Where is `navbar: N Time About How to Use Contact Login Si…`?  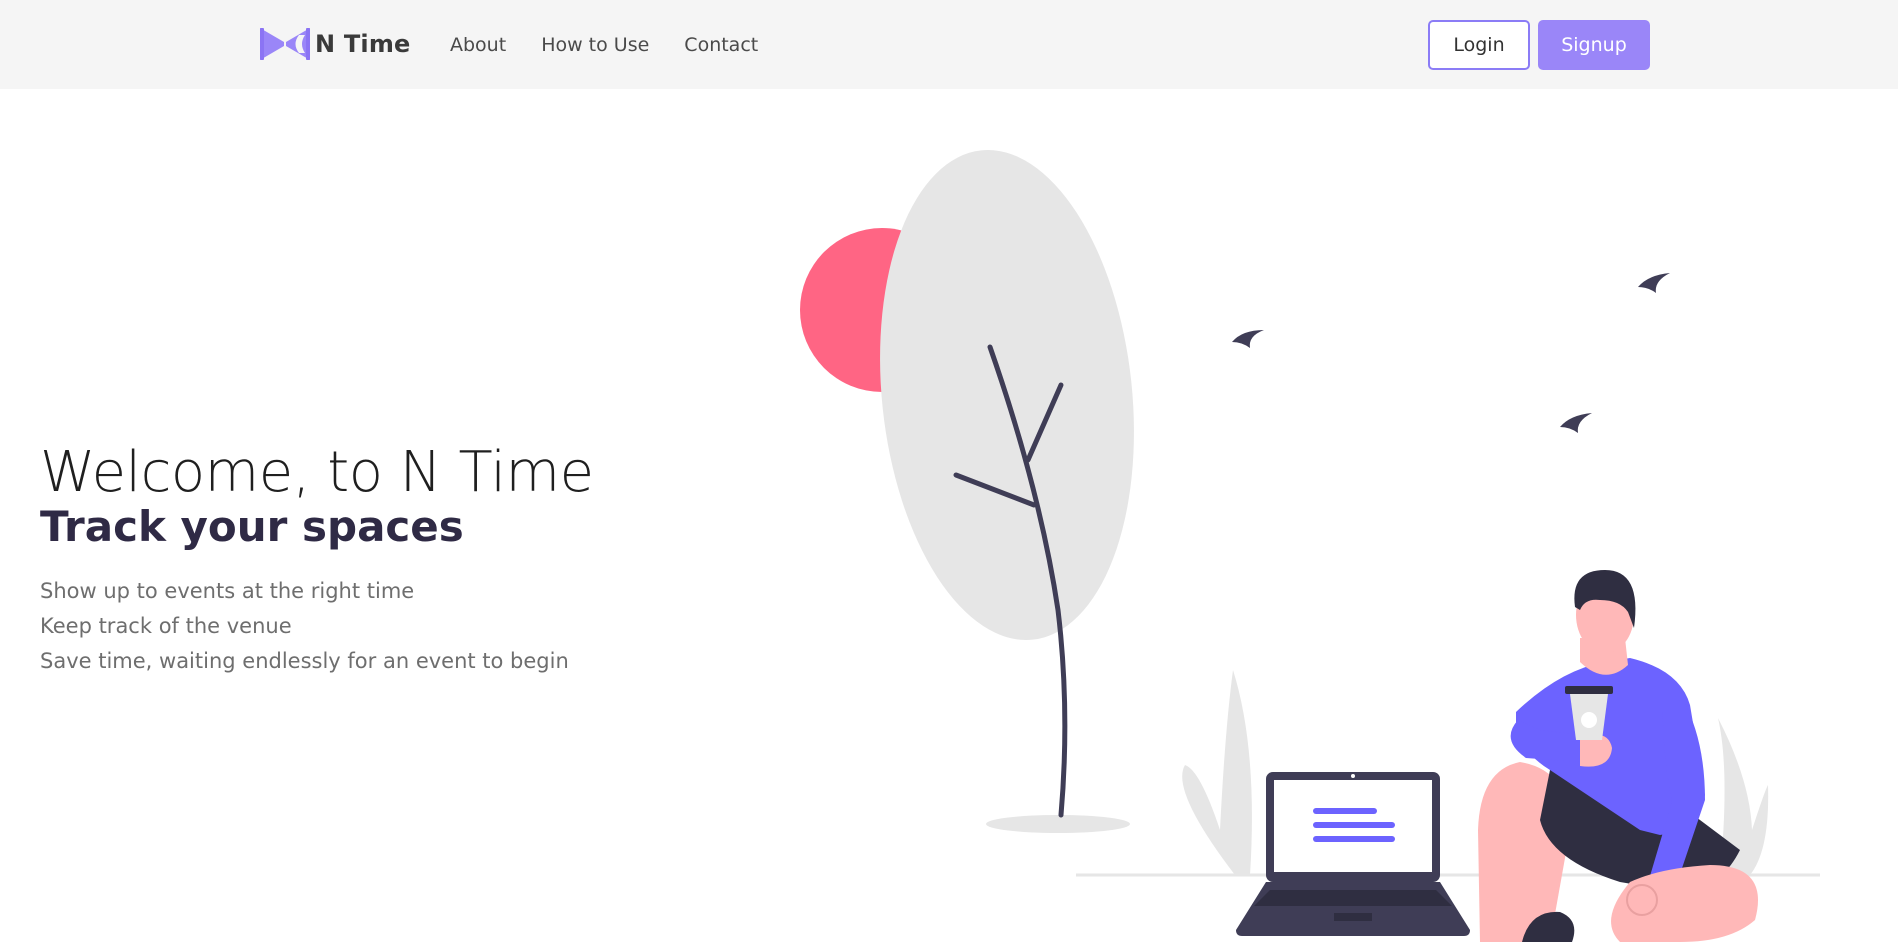
navbar: N Time About How to Use Contact Login Si… is located at coordinates (949, 44).